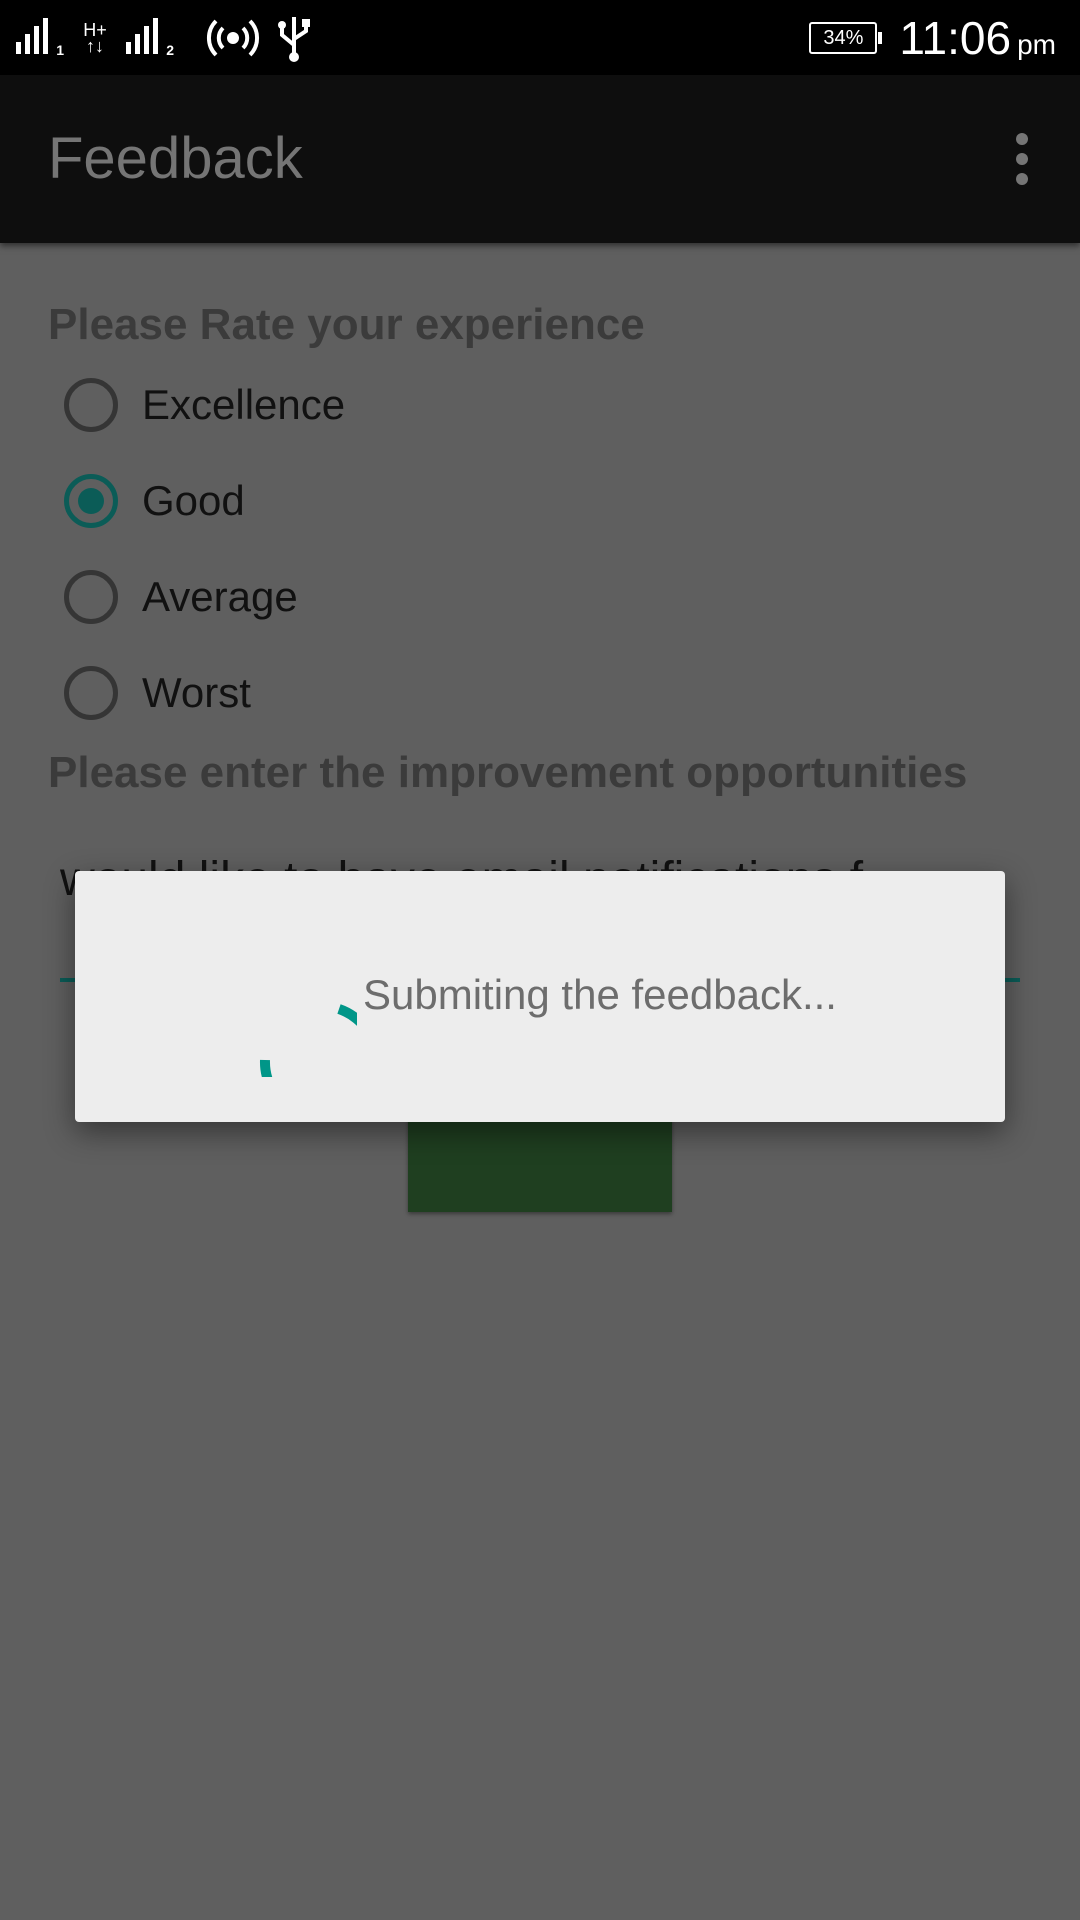 This screenshot has height=1920, width=1080. I want to click on radio-option-average: Average, so click(181, 597).